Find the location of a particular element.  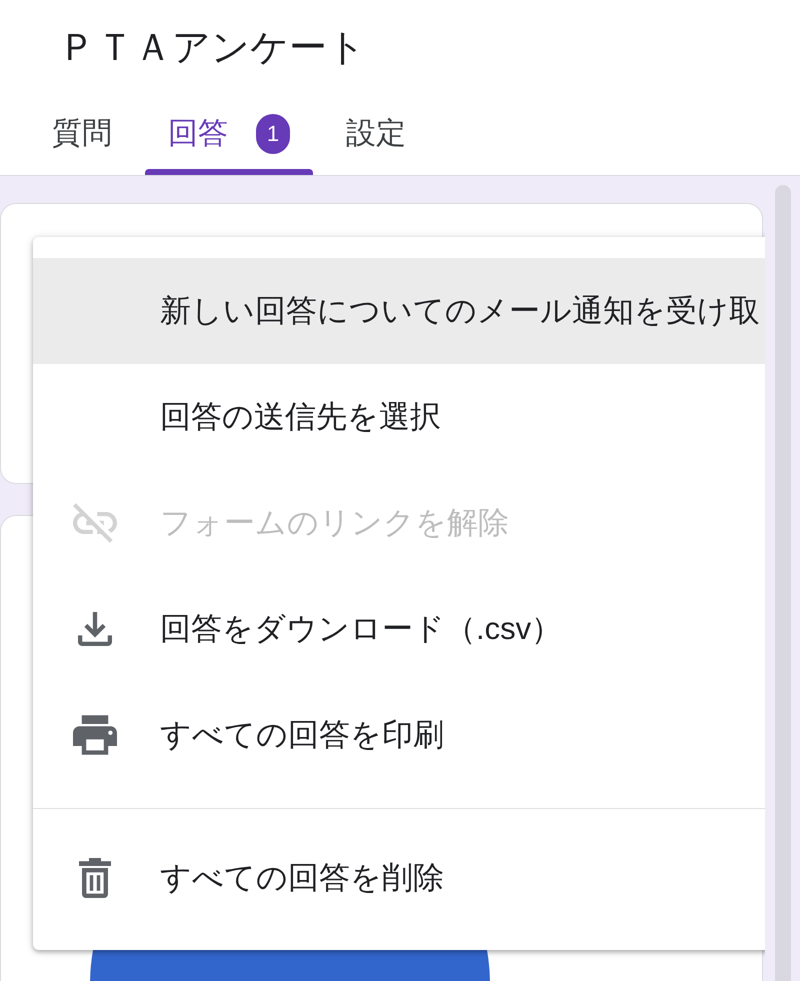

tab: 質問 is located at coordinates (82, 133).